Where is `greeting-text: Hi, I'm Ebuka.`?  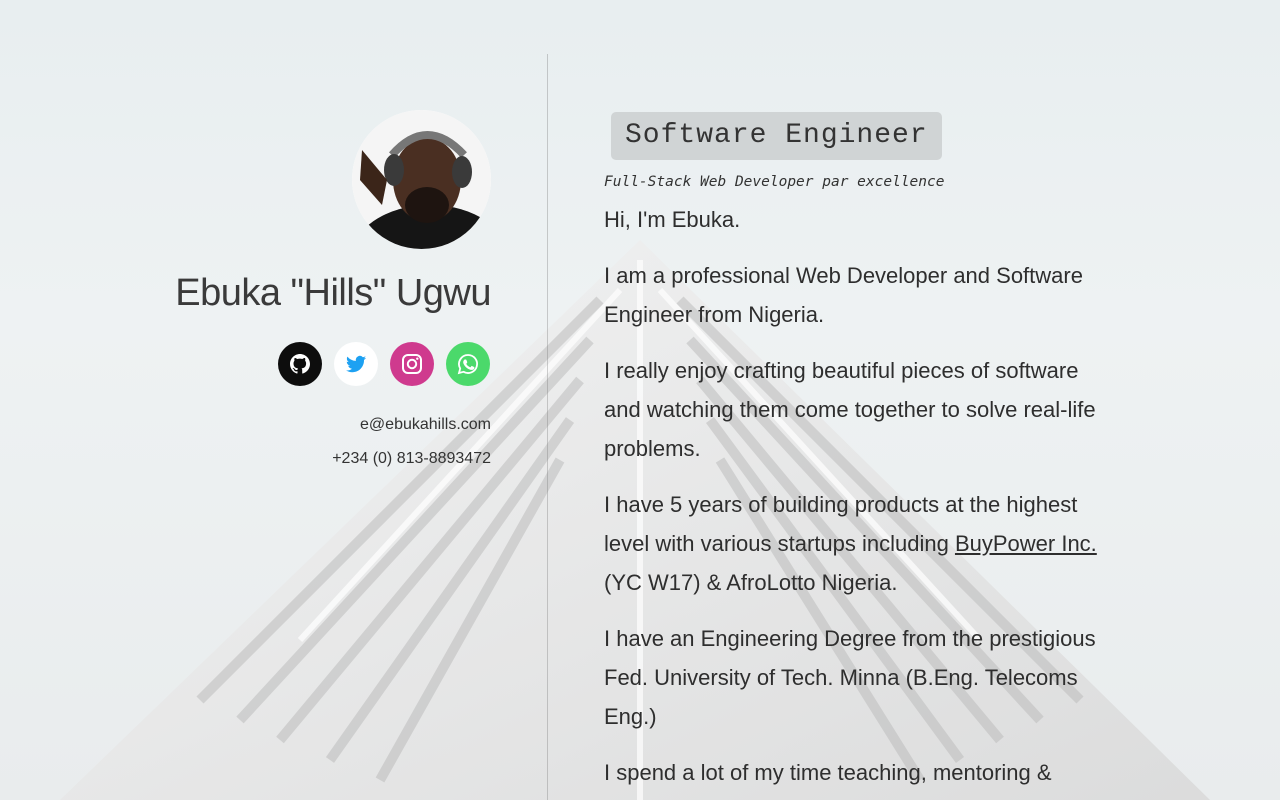 greeting-text: Hi, I'm Ebuka. is located at coordinates (672, 219).